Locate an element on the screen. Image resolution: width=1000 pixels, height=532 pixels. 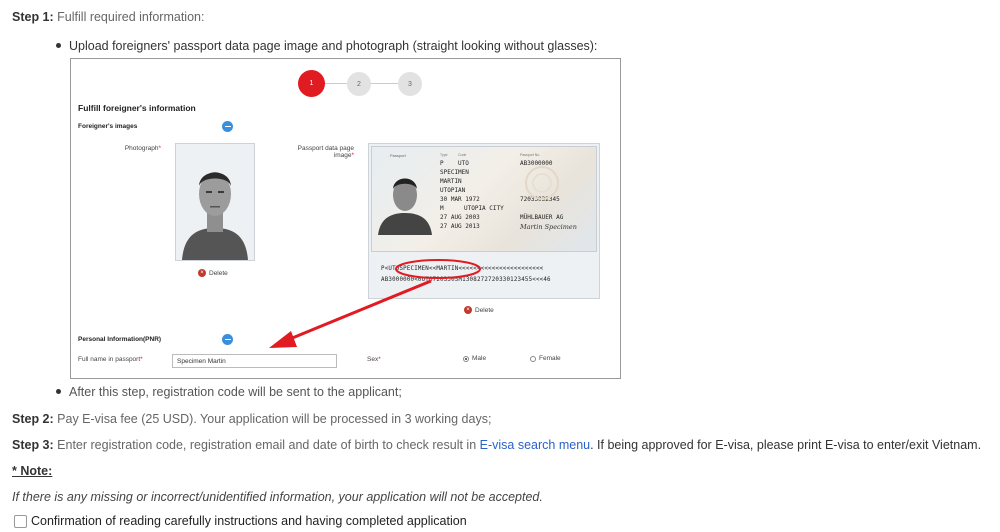
step-2-label: Step 2: is located at coordinates (33, 419).